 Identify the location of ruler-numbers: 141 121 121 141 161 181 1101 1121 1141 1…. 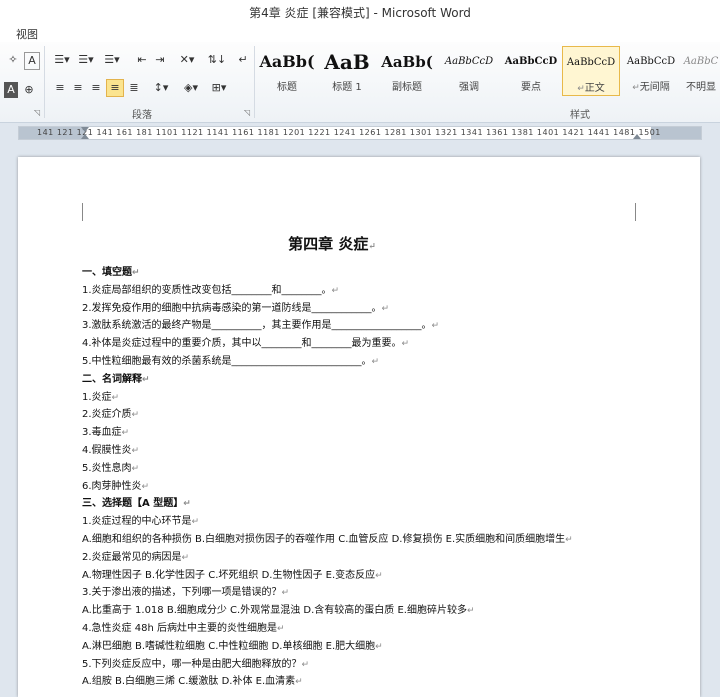
(349, 132).